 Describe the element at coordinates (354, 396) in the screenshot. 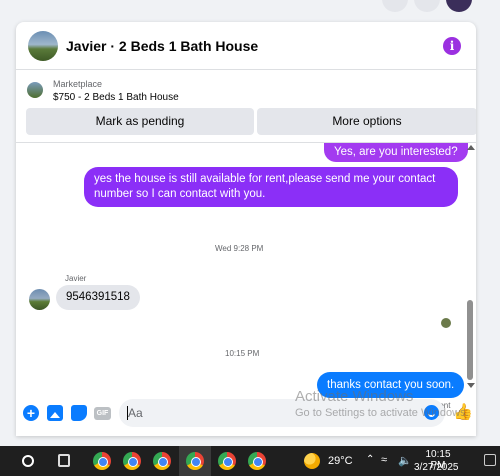

I see `watermark-title: Activate Windows` at that location.